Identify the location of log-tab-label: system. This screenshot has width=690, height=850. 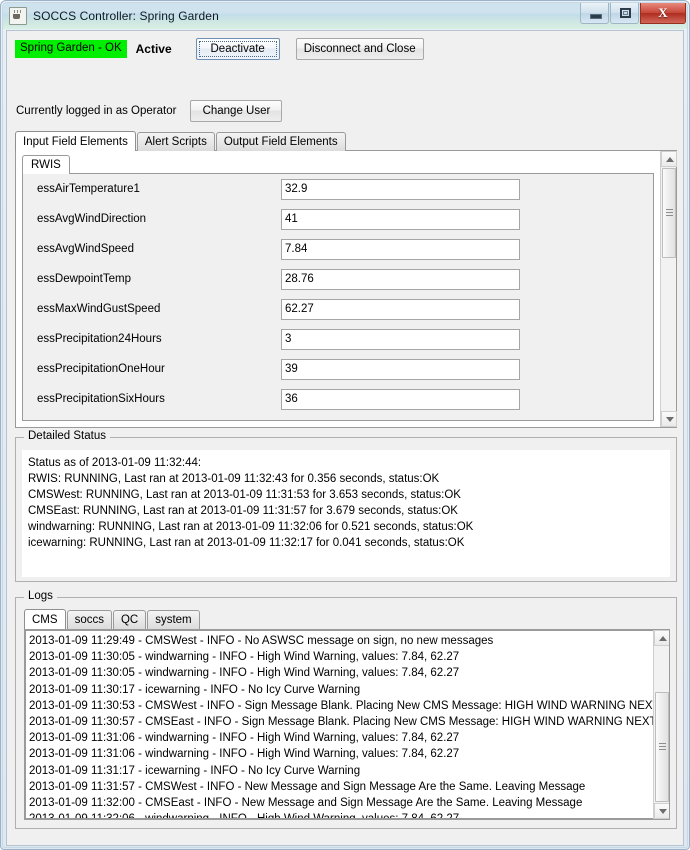
(173, 620).